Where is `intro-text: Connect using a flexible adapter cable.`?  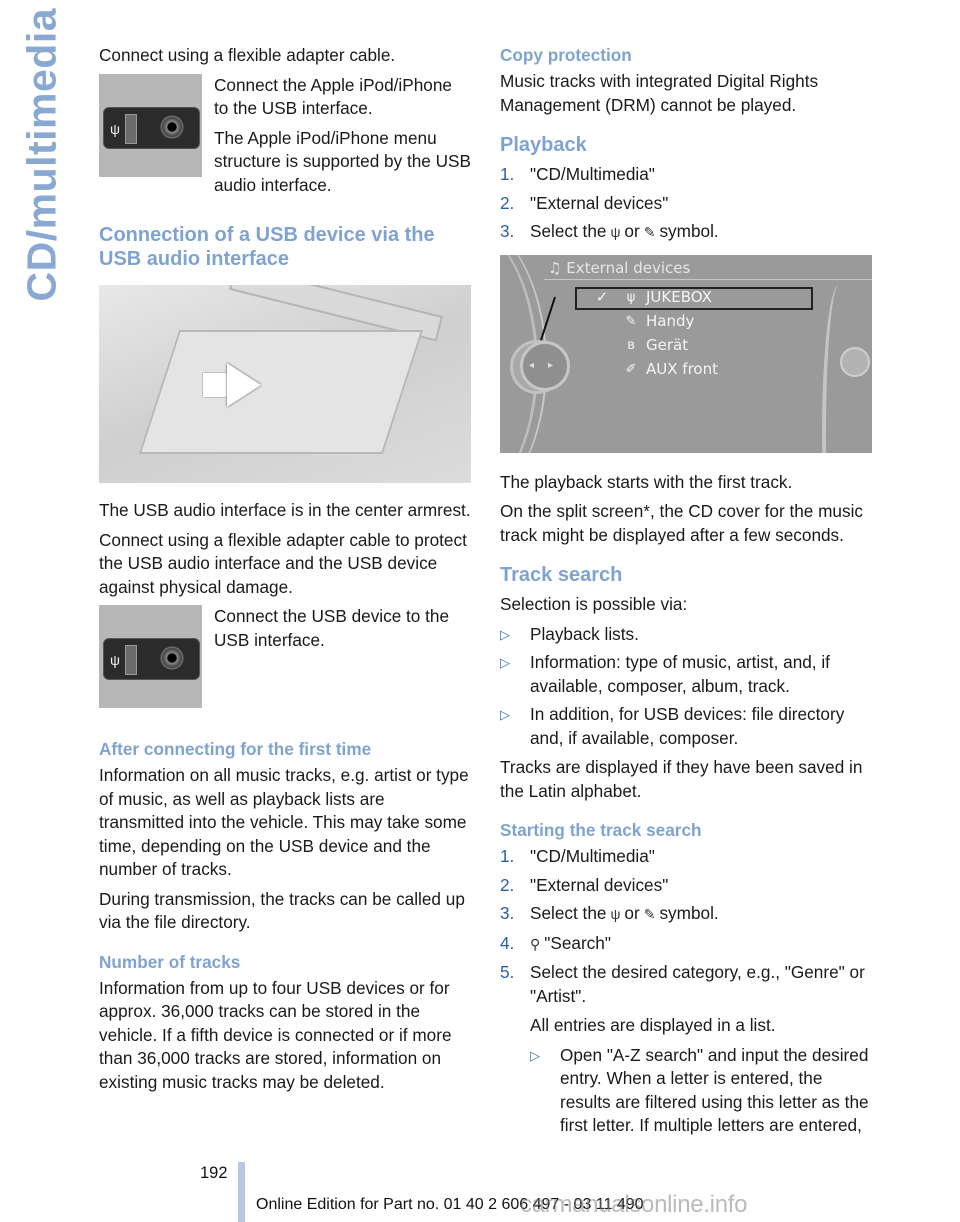
intro-text: Connect using a flexible adapter cable. is located at coordinates (247, 55).